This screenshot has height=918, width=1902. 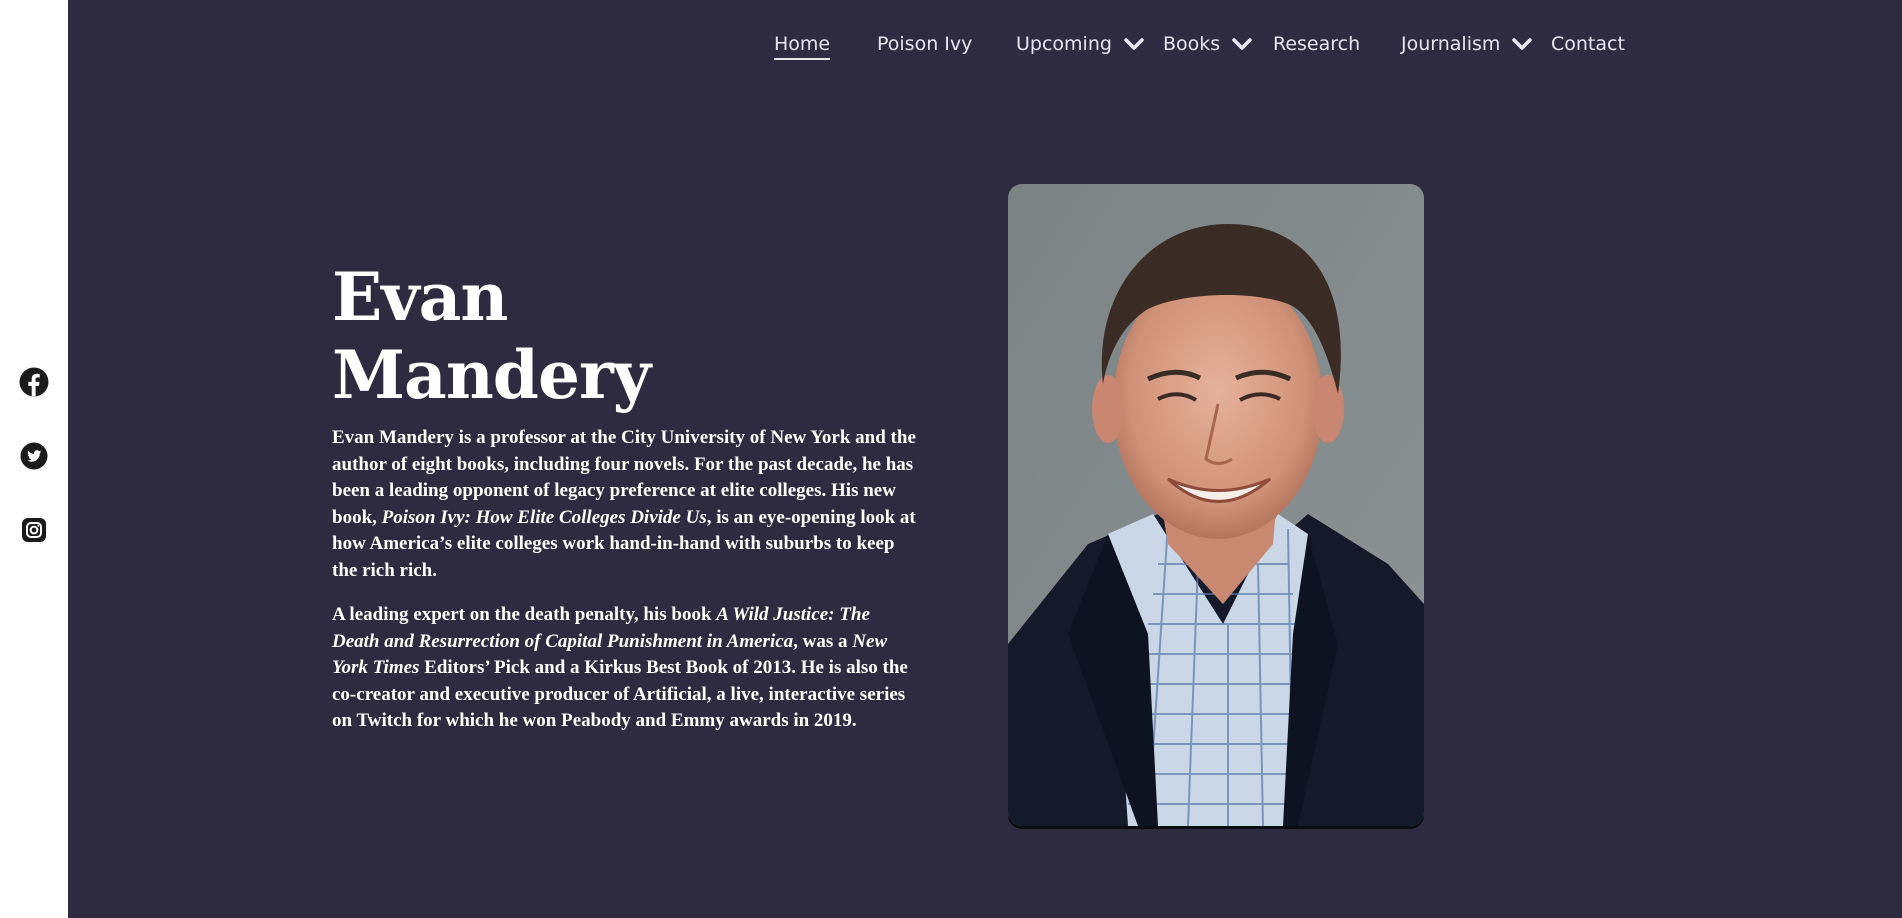 I want to click on nav-item-poison-ivy: Poison Ivy, so click(x=924, y=44).